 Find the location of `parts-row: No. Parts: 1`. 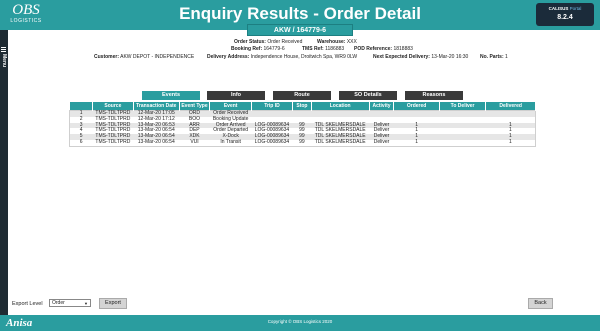

parts-row: No. Parts: 1 is located at coordinates (494, 57).